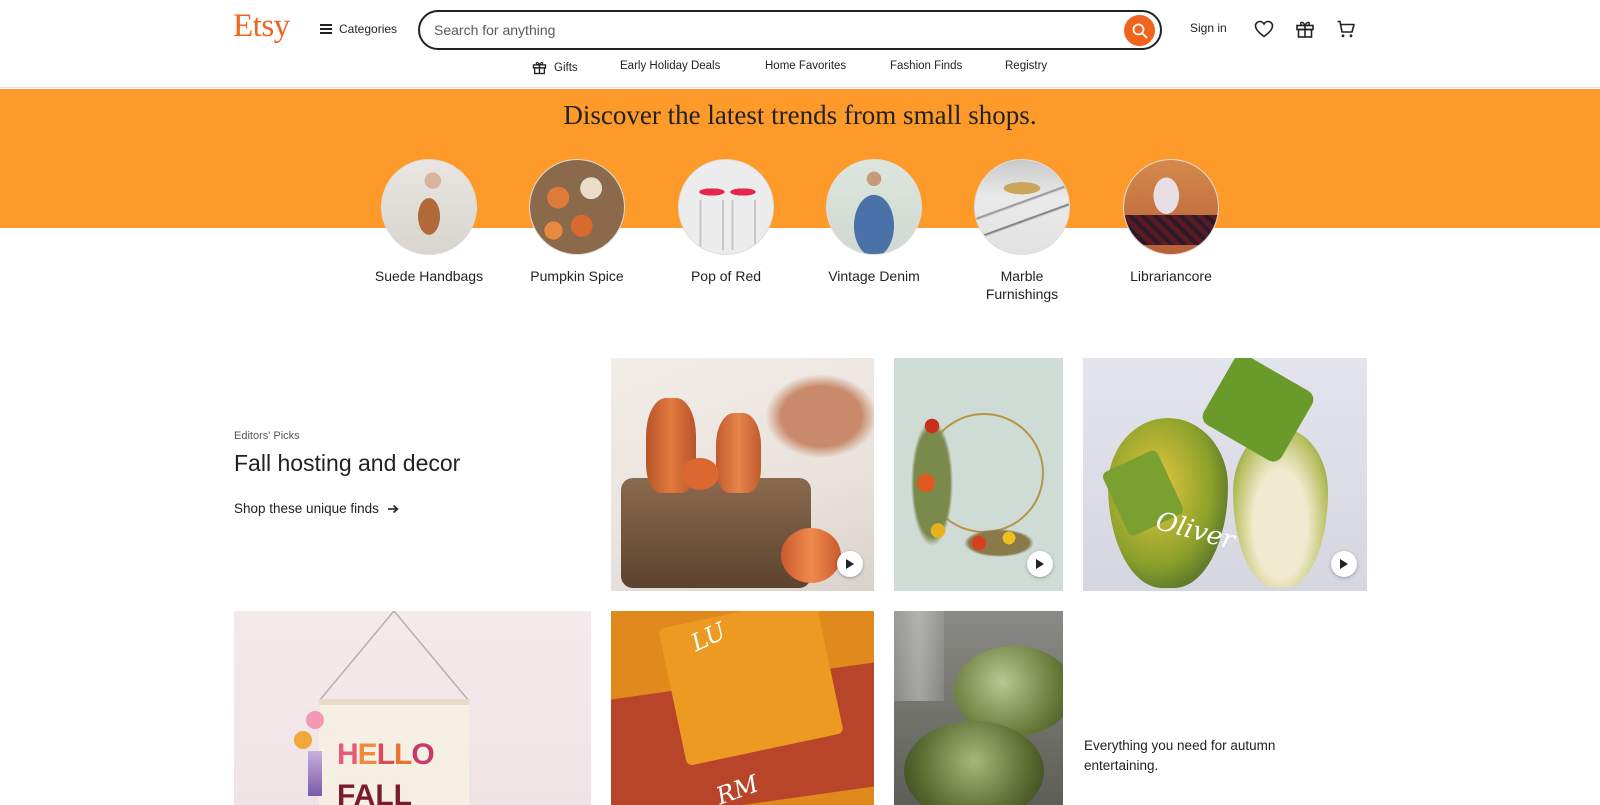 Image resolution: width=1600 pixels, height=805 pixels. Describe the element at coordinates (306, 508) in the screenshot. I see `link-label: Shop these unique finds` at that location.